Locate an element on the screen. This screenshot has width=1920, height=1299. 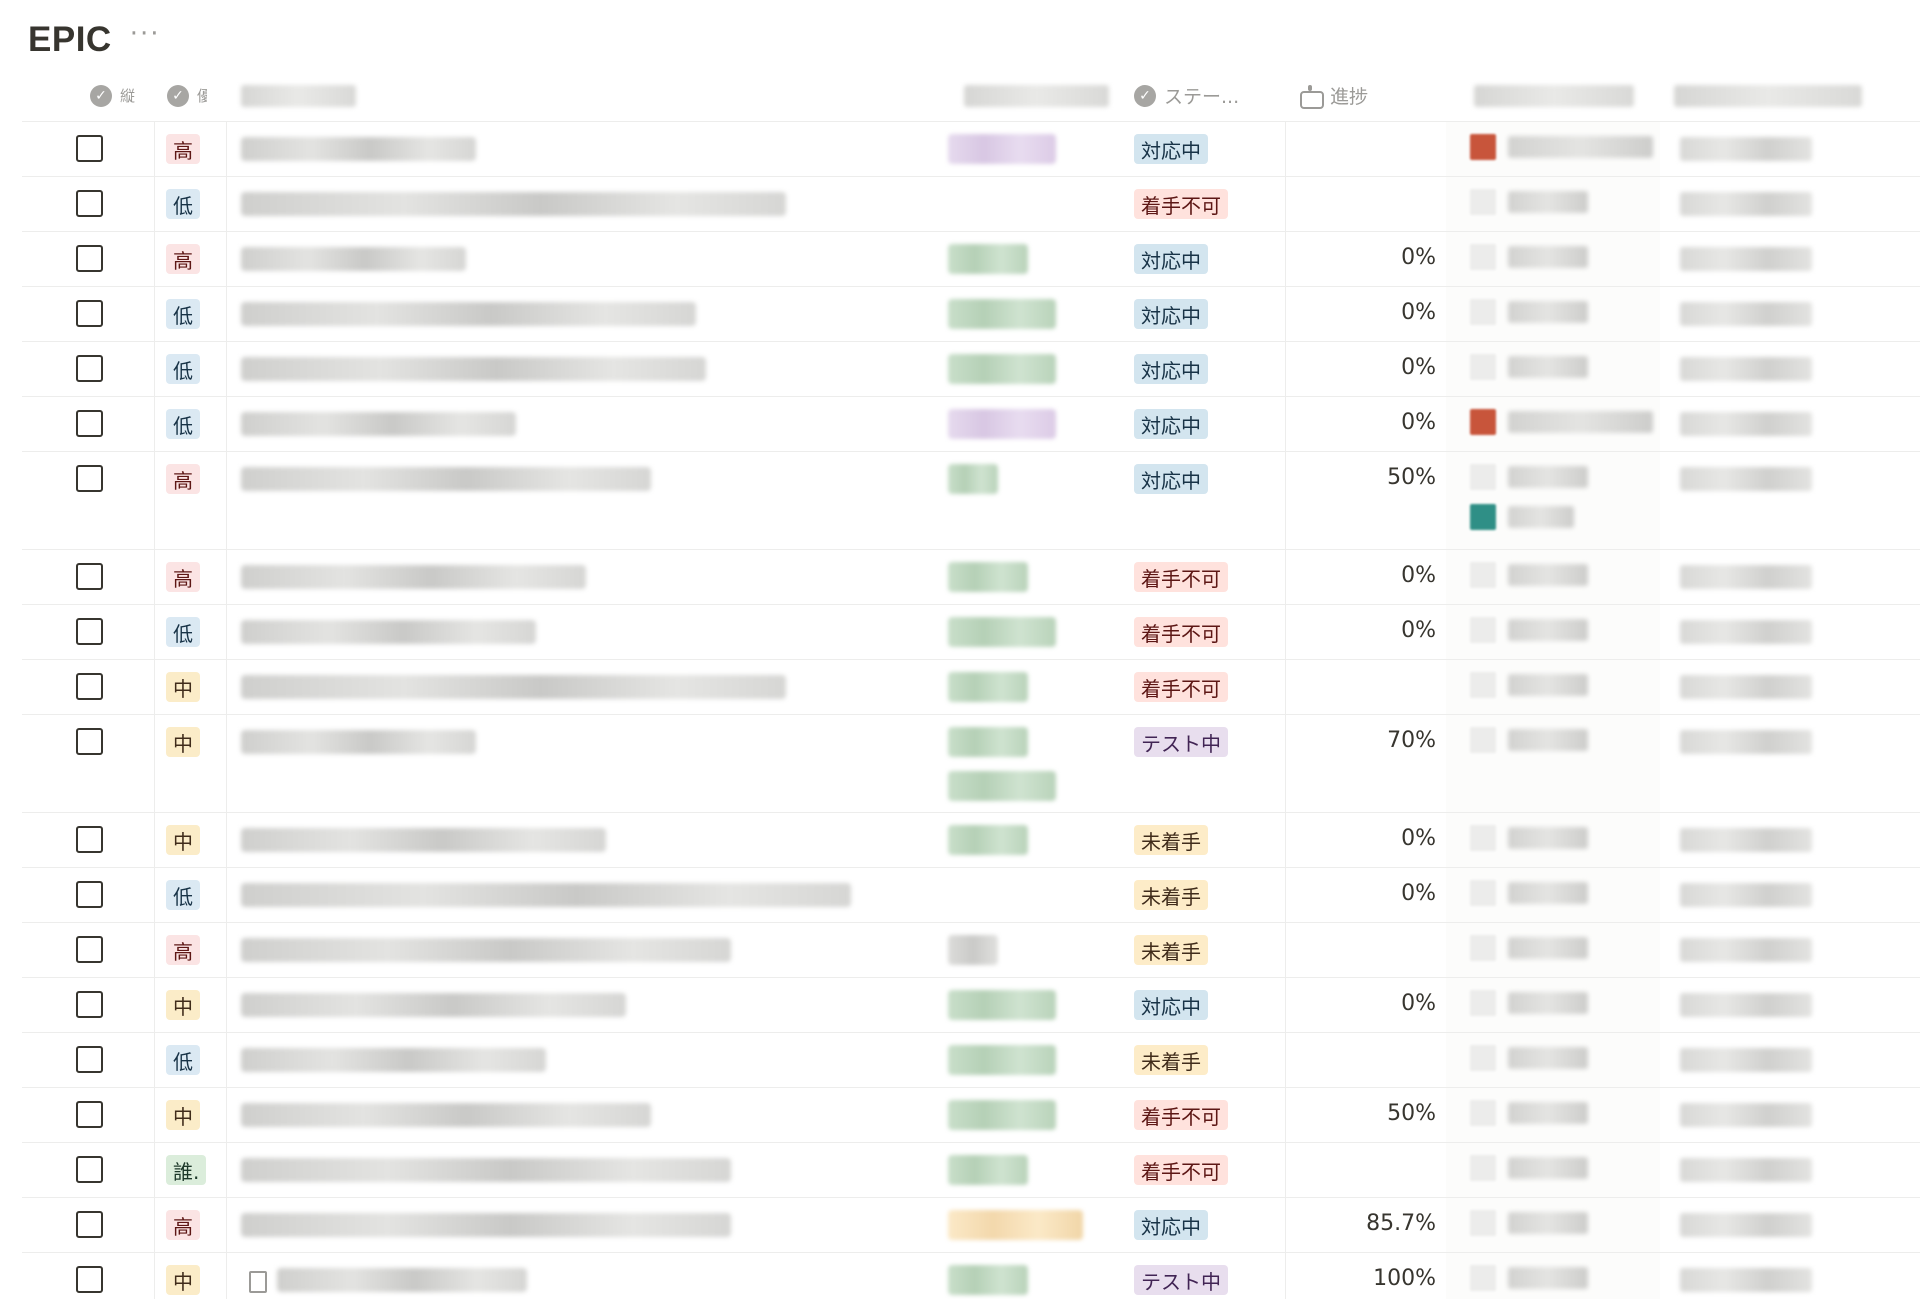
table-row: 中 テスト中 100% is located at coordinates (971, 1276).